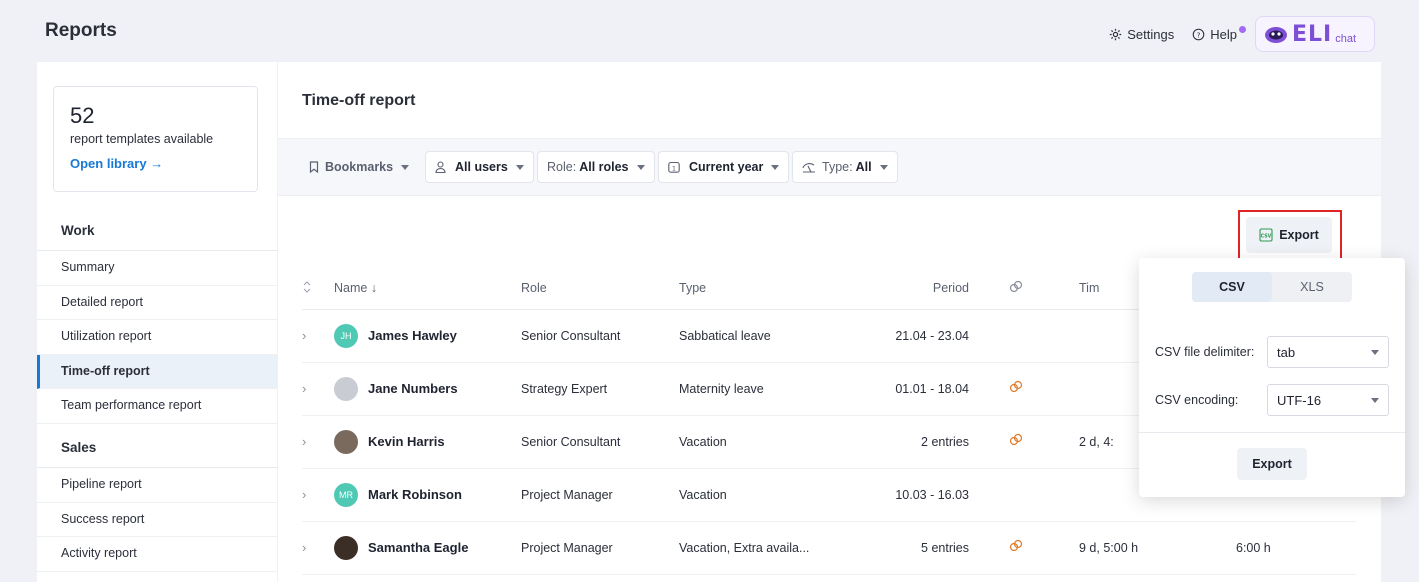  I want to click on column-header-linked, so click(1024, 289).